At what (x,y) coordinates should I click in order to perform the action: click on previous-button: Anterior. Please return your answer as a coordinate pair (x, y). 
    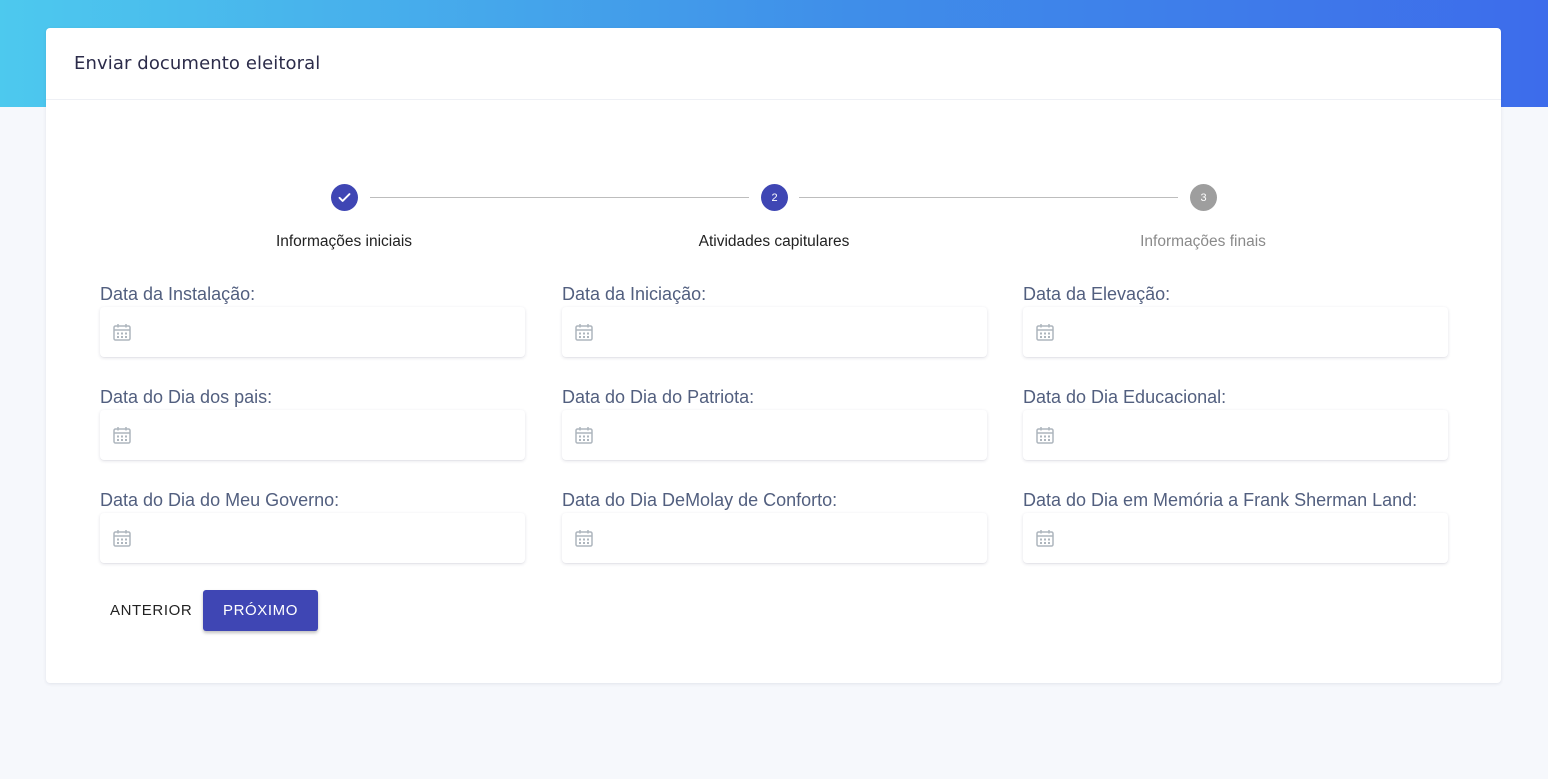
    Looking at the image, I should click on (151, 610).